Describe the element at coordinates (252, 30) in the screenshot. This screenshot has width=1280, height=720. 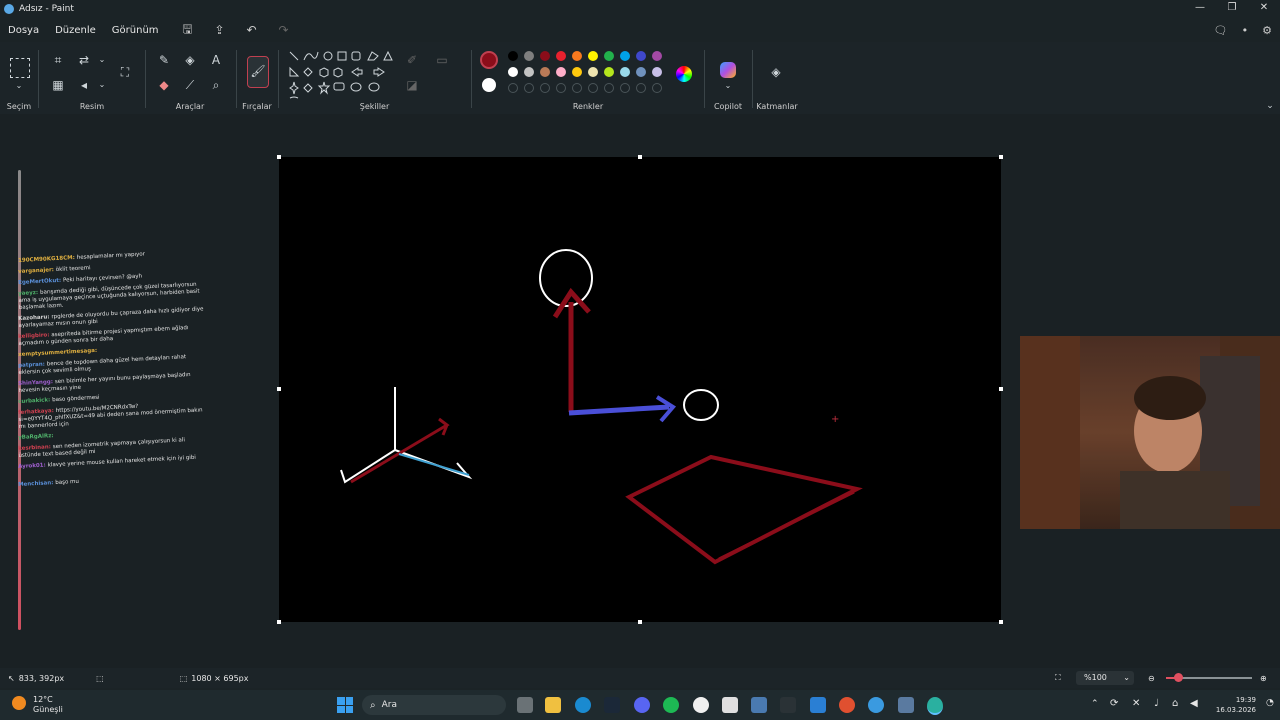
I see `undo-icon: ↶` at that location.